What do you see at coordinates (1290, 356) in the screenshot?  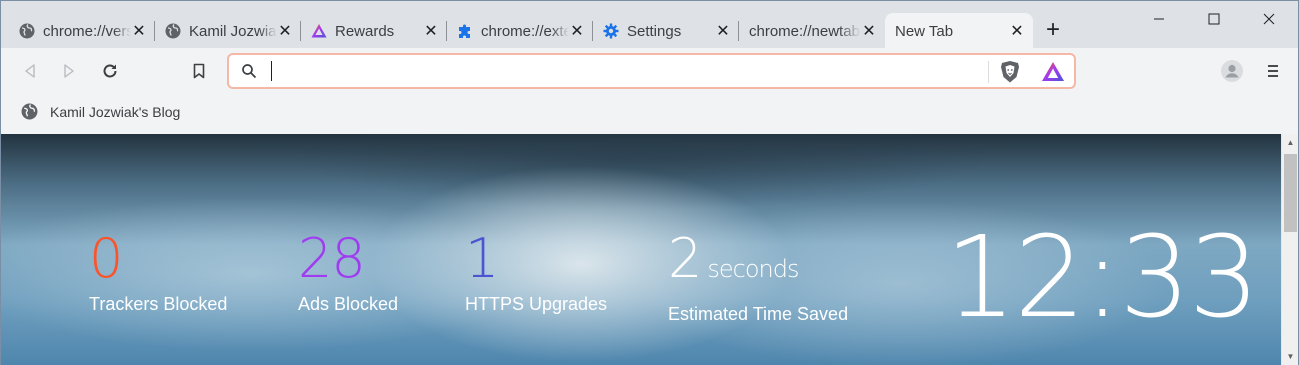 I see `scroll-down-arrow-icon: ▼` at bounding box center [1290, 356].